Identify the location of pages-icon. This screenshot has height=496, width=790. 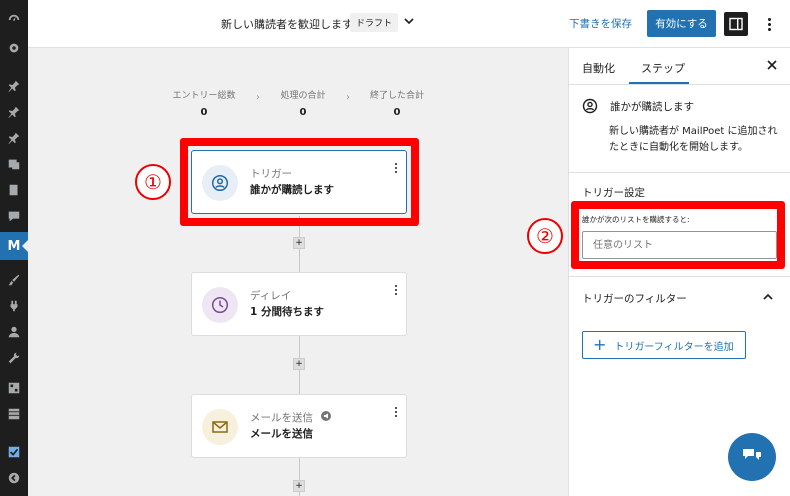
(14, 190).